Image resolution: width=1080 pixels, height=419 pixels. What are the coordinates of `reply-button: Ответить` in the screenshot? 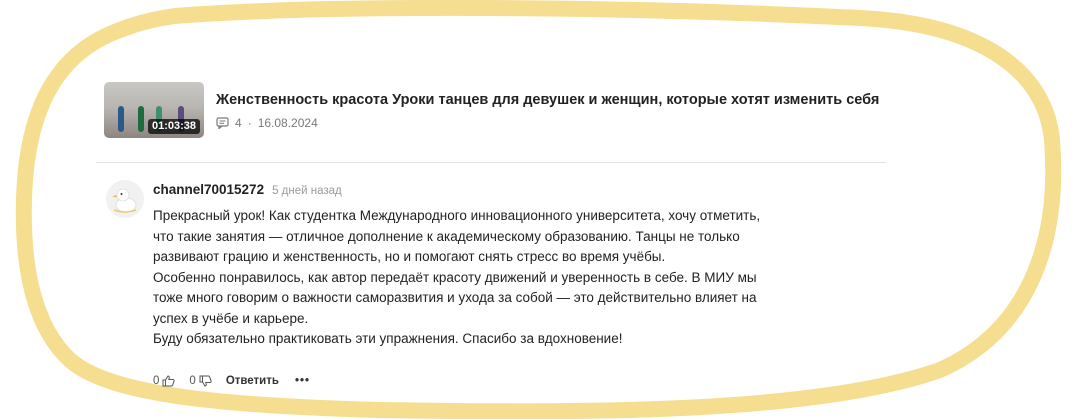 It's located at (252, 381).